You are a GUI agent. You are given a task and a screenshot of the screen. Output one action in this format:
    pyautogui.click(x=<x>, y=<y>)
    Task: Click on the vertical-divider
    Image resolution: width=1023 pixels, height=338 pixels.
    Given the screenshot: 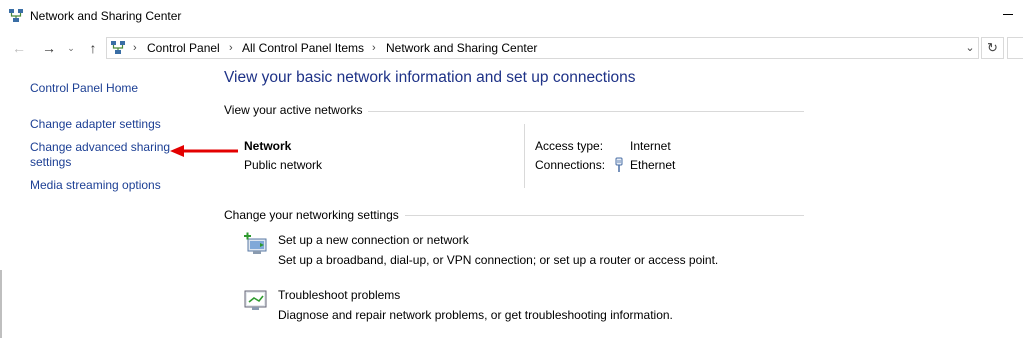 What is the action you would take?
    pyautogui.click(x=524, y=156)
    